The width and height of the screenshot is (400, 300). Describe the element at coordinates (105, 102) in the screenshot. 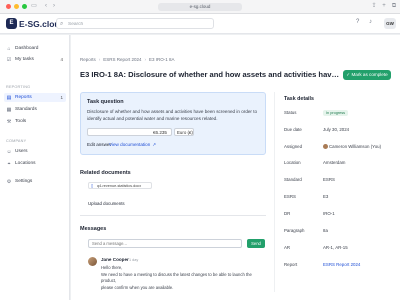

I see `task-question-heading: Task question` at that location.